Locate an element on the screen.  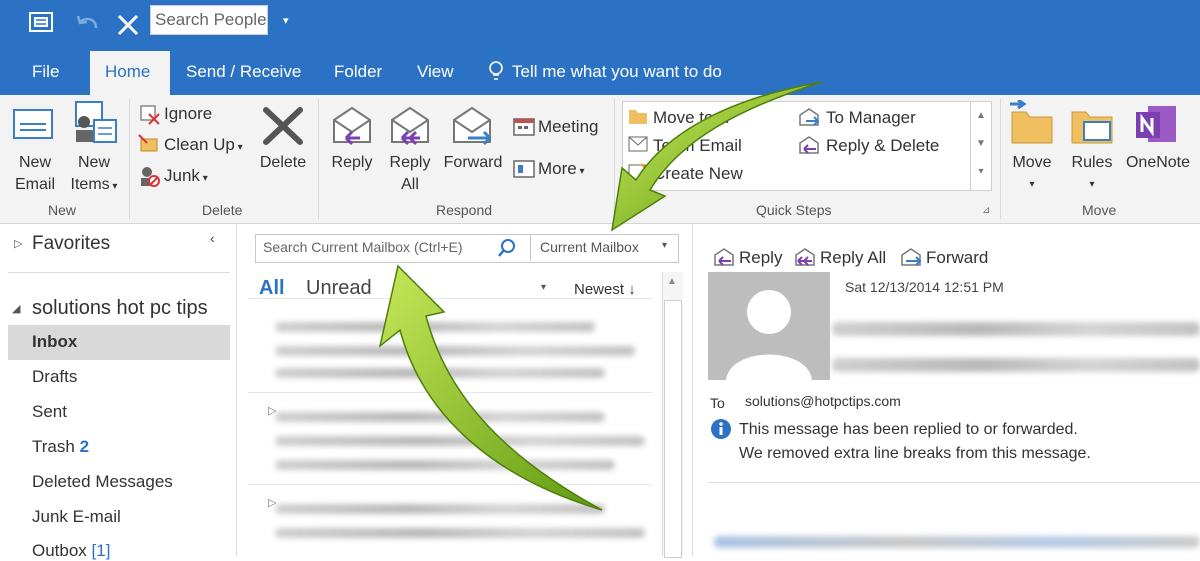
tell-me-search: Tell me what you want to do is located at coordinates (617, 72).